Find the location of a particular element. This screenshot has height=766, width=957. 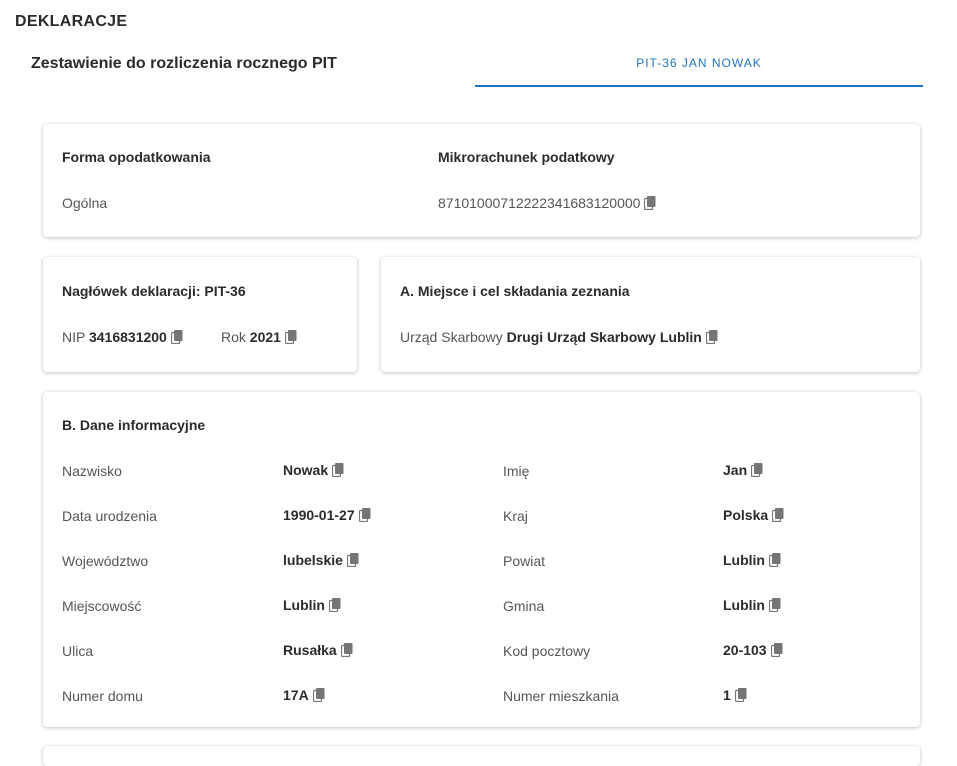

urzad-value: Drugi Urząd Skarbowy Lublin is located at coordinates (604, 337).